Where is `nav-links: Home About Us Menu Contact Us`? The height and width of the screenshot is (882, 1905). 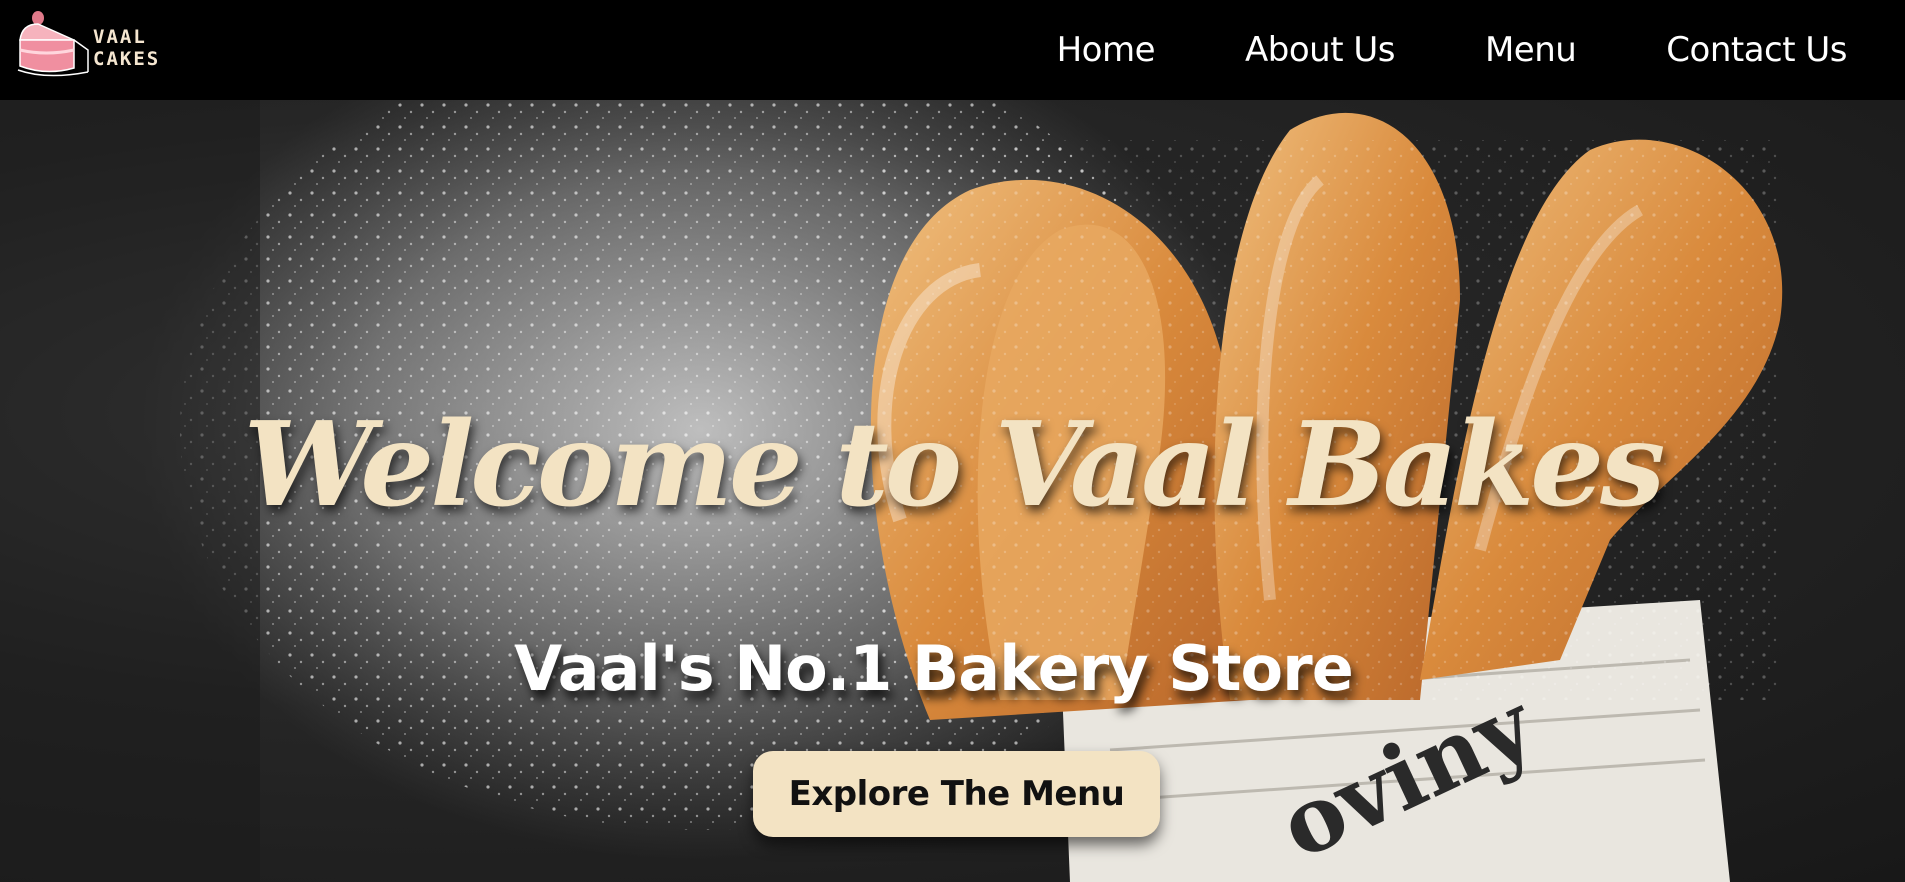
nav-links: Home About Us Menu Contact Us is located at coordinates (1407, 50).